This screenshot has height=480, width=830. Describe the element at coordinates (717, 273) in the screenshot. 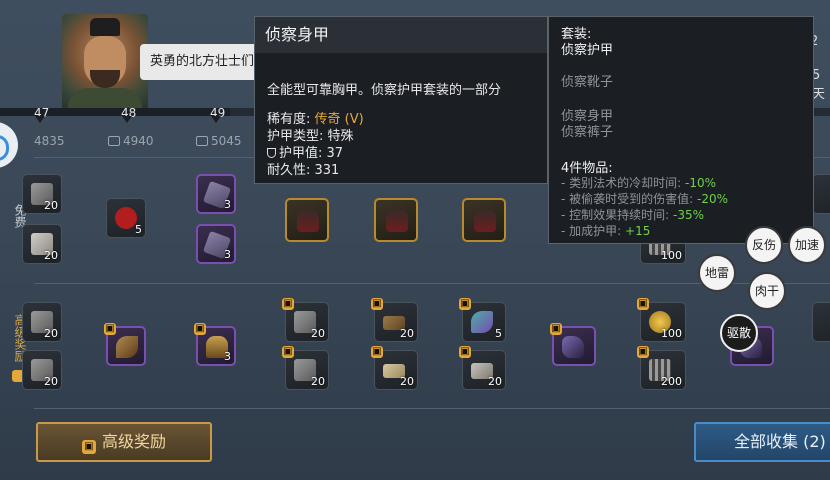

I see `landmine-button: 地雷` at that location.